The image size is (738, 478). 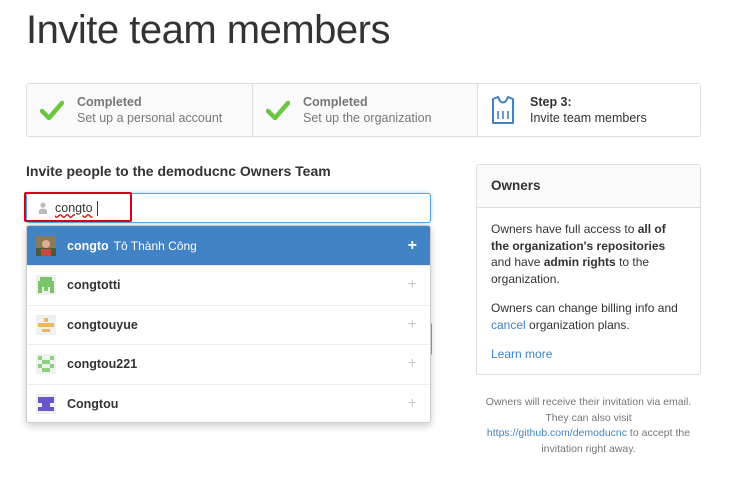 I want to click on suggestion-item: congtotti +, so click(x=228, y=286).